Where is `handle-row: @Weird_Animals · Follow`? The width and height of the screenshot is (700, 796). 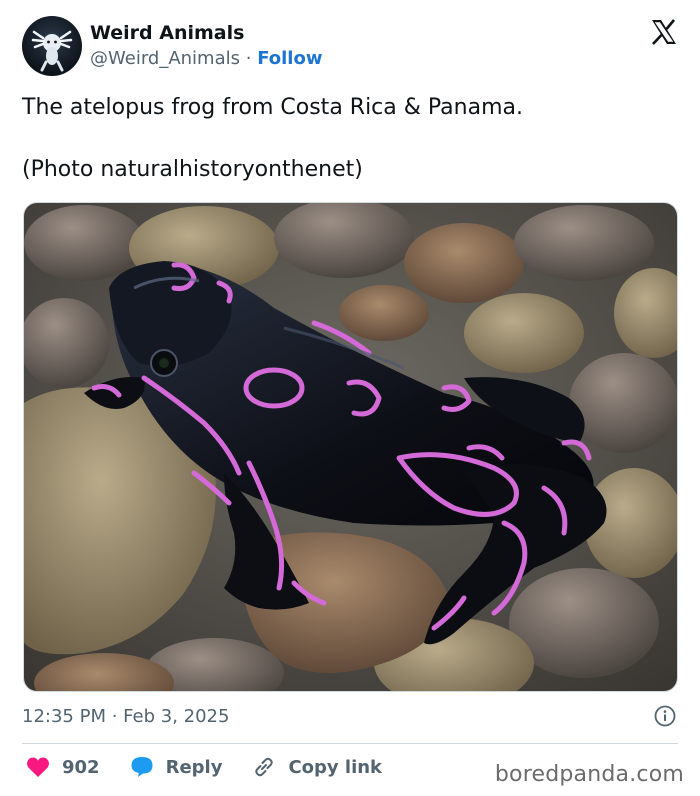
handle-row: @Weird_Animals · Follow is located at coordinates (206, 59).